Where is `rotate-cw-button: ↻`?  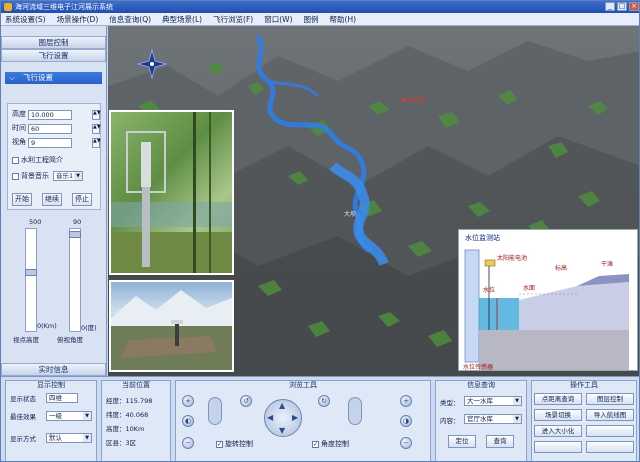 rotate-cw-button: ↻ is located at coordinates (324, 401).